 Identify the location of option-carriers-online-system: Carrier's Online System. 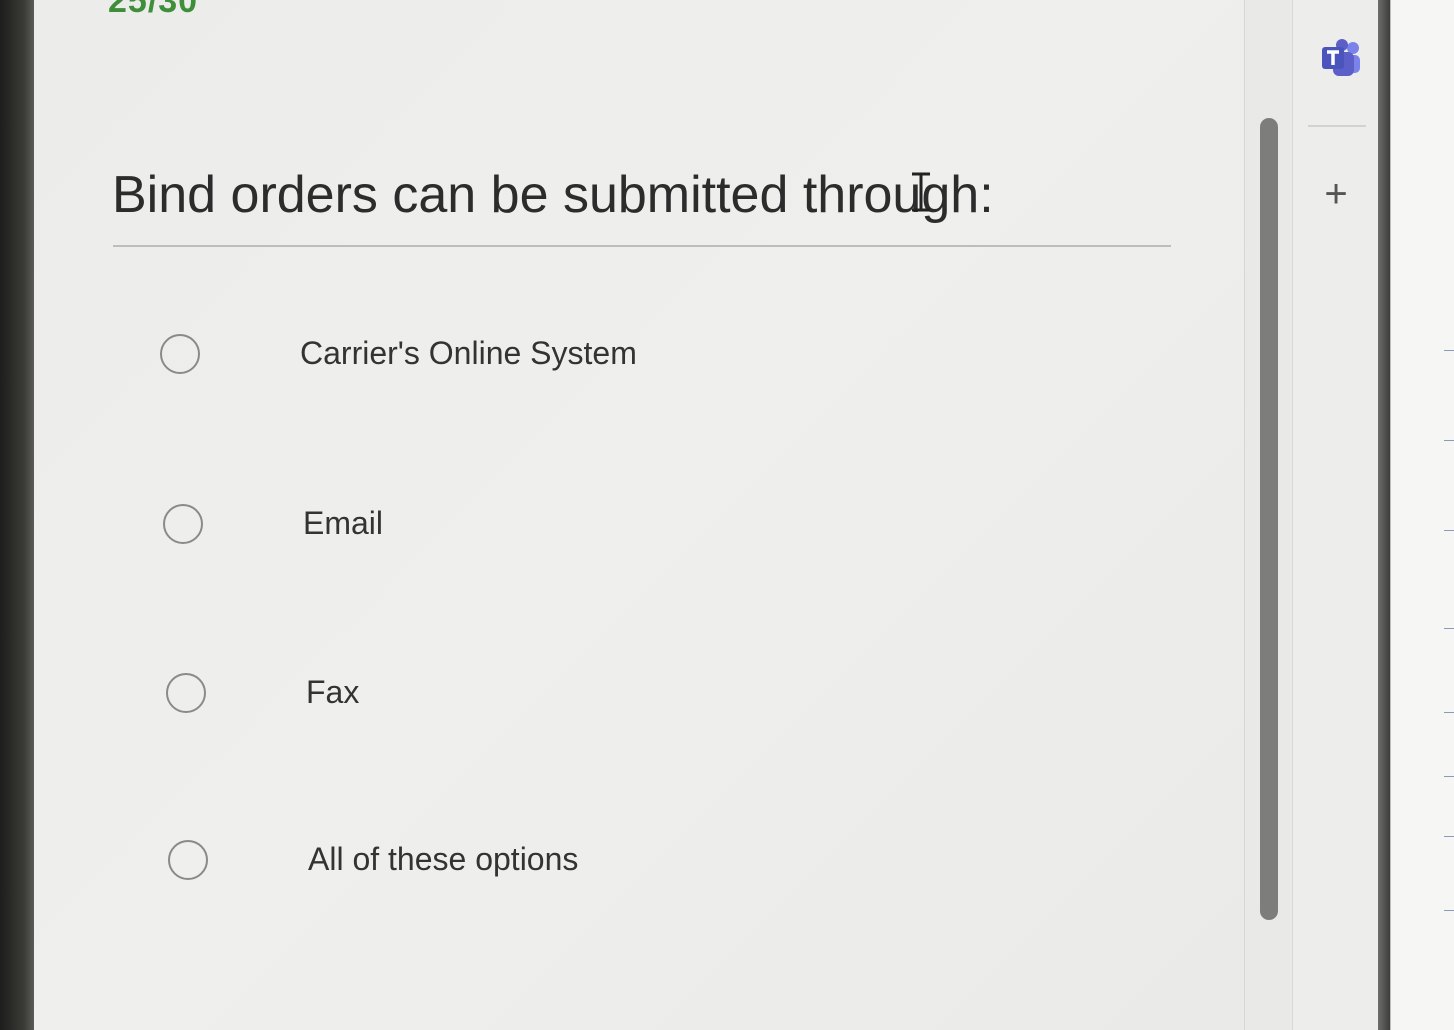
(500, 356).